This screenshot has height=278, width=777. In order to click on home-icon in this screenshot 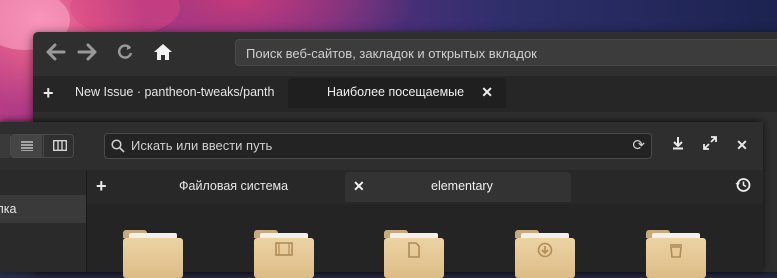, I will do `click(163, 53)`.